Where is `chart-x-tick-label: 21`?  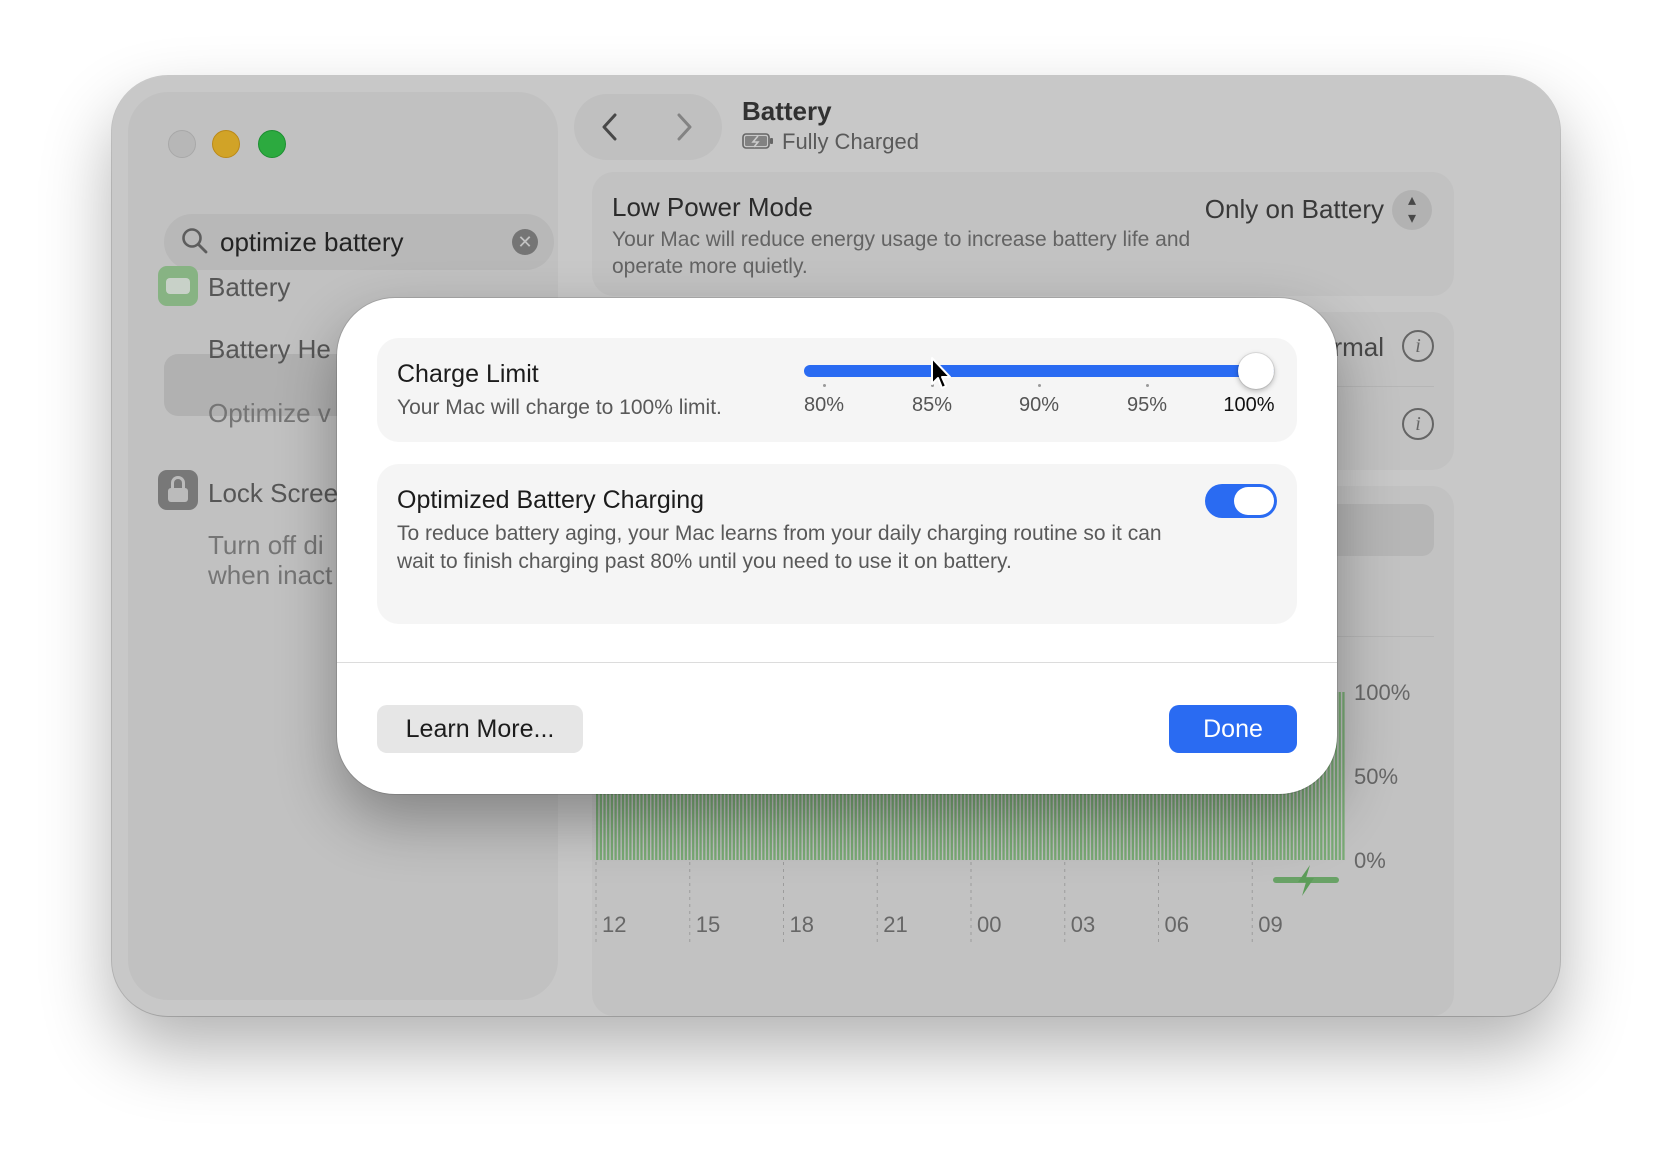 chart-x-tick-label: 21 is located at coordinates (895, 924).